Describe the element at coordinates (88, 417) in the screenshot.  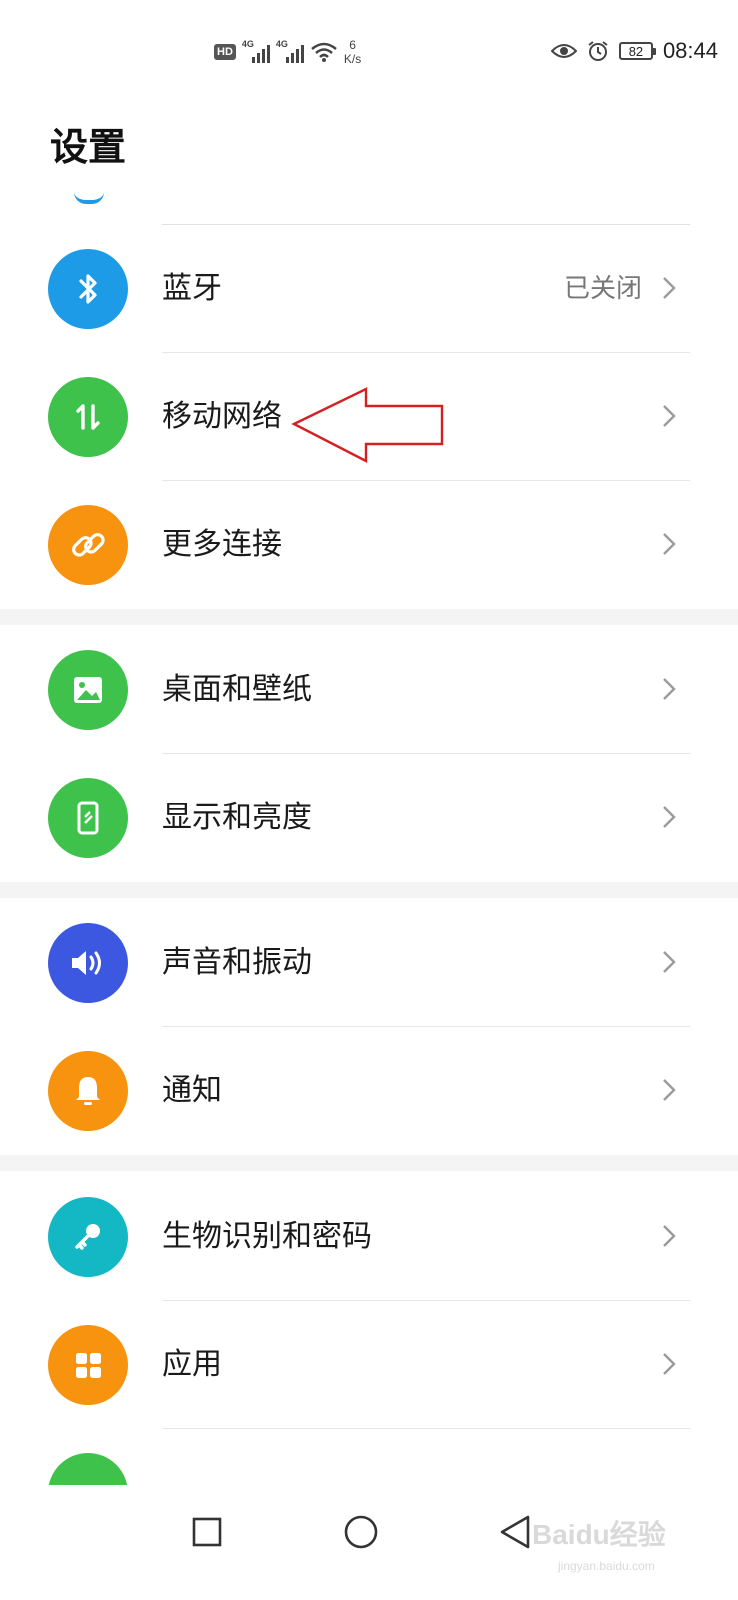
I see `mobile-data-icon` at that location.